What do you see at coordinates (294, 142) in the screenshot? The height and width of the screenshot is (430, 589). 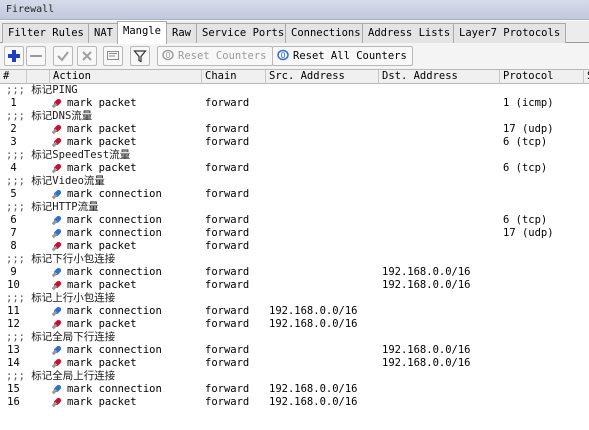 I see `table-row: 3 mark packet forward 6 (tcp)` at bounding box center [294, 142].